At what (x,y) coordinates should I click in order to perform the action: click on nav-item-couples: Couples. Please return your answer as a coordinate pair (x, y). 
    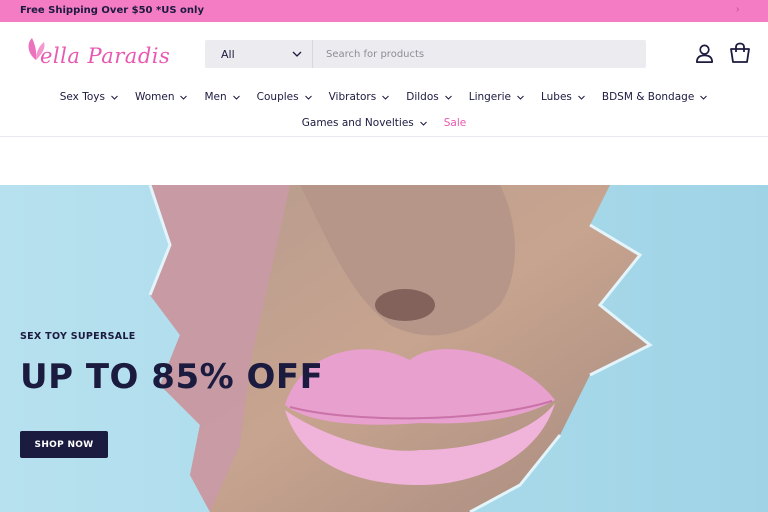
    Looking at the image, I should click on (285, 97).